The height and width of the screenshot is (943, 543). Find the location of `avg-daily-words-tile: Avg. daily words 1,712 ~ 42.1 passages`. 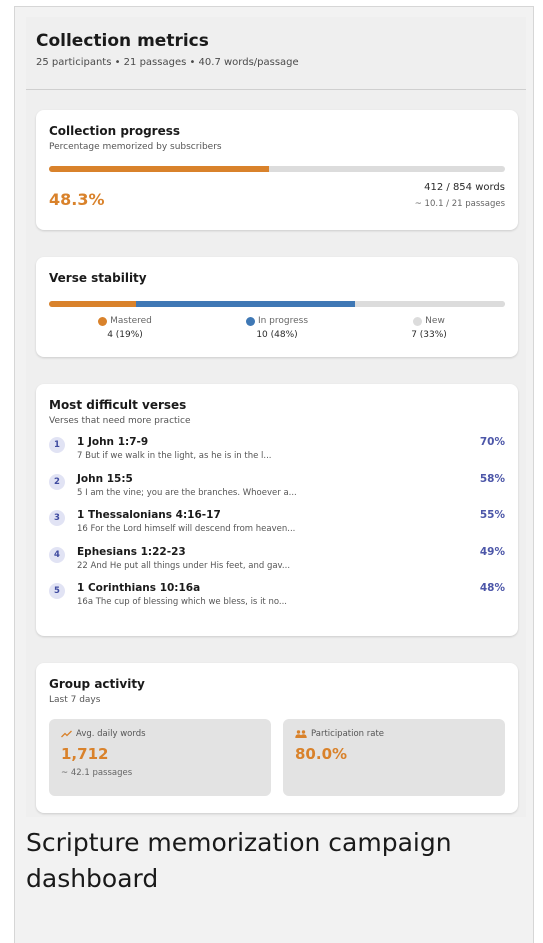

avg-daily-words-tile: Avg. daily words 1,712 ~ 42.1 passages is located at coordinates (160, 757).